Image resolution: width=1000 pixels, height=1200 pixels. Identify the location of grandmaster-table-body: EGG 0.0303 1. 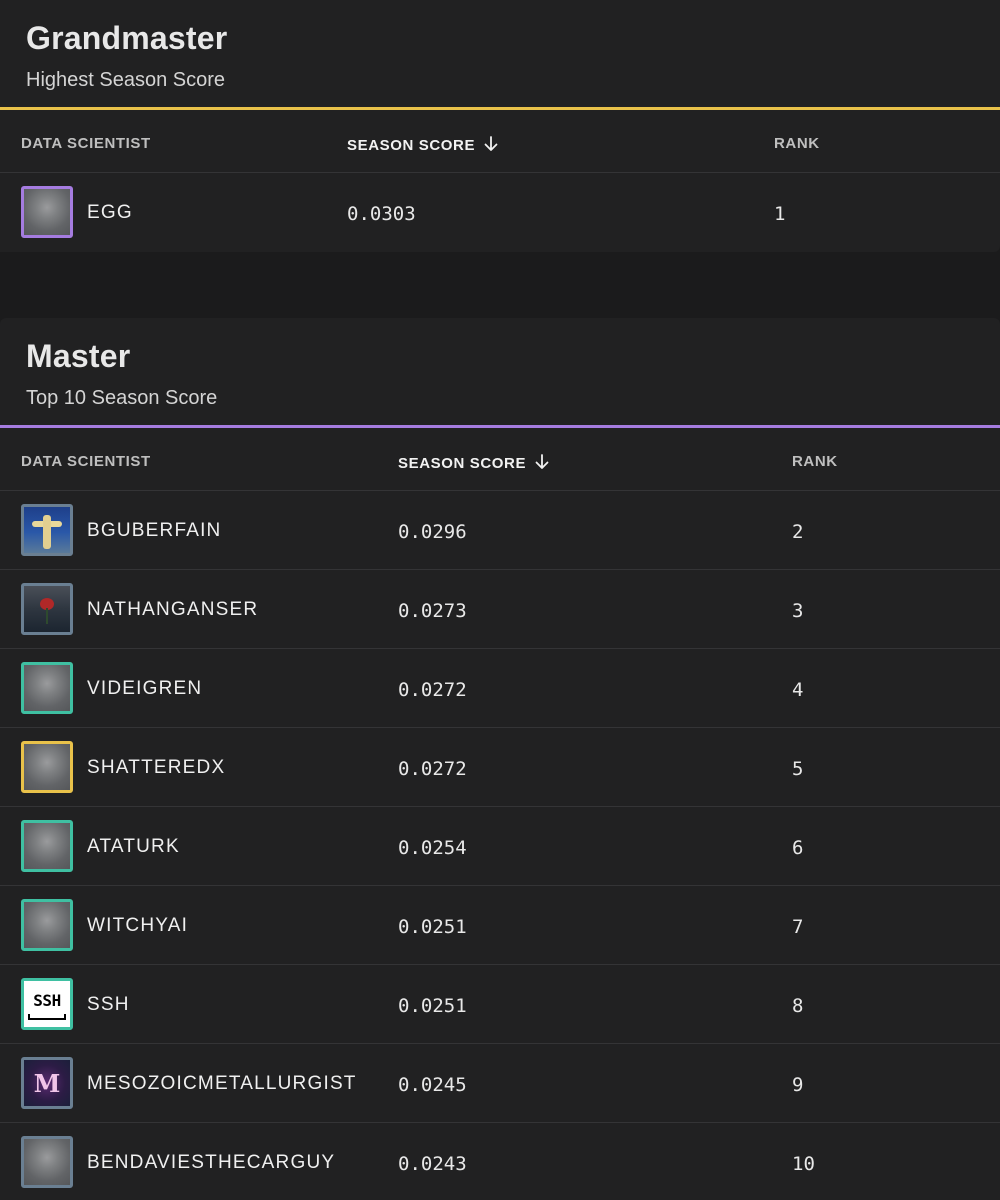
(500, 212).